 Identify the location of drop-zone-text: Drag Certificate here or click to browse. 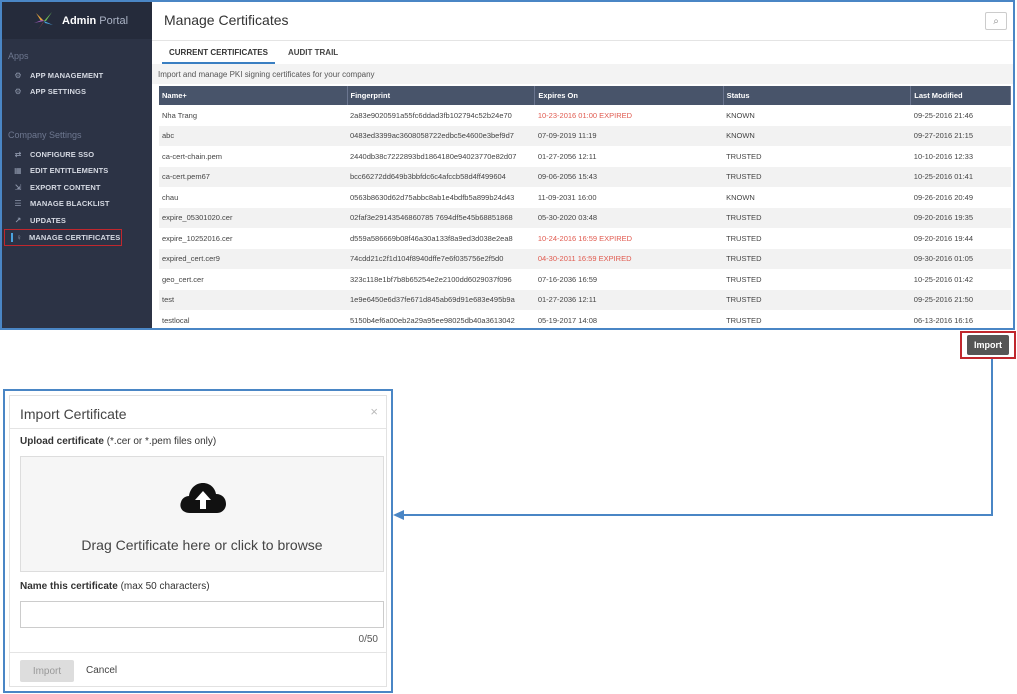
(202, 545).